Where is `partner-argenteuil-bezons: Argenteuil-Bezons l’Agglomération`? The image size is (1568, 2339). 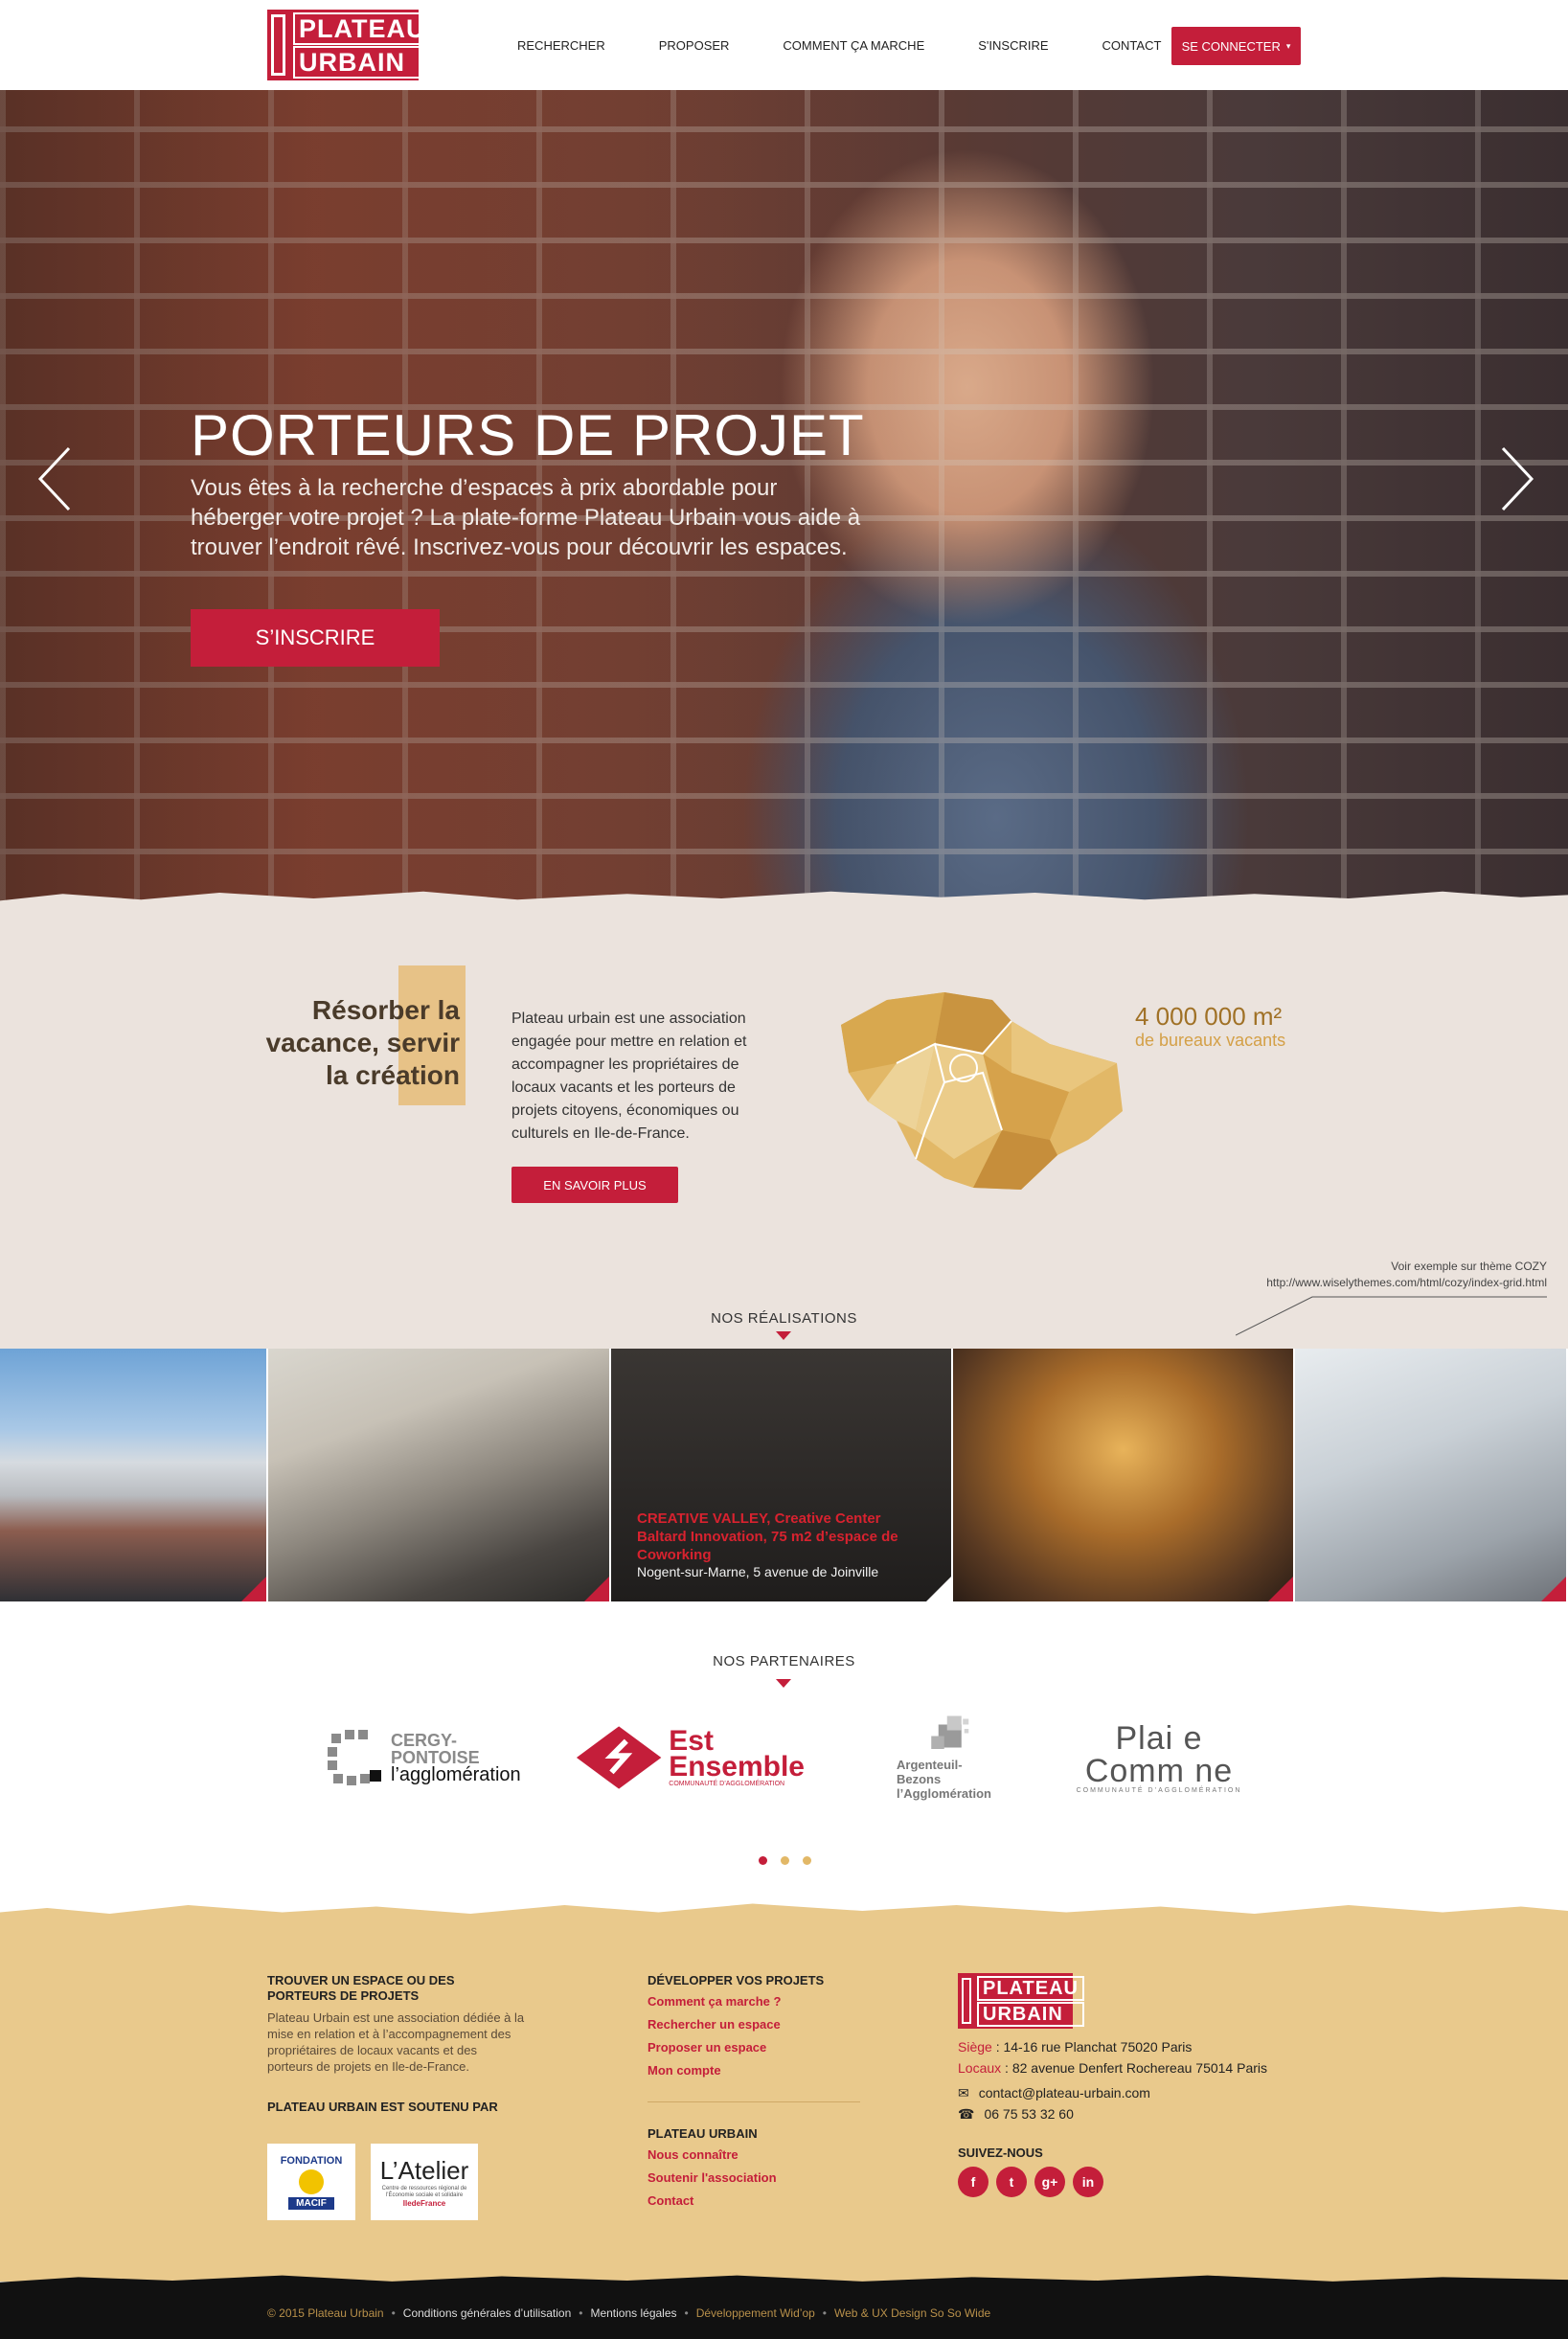 partner-argenteuil-bezons: Argenteuil-Bezons l’Agglomération is located at coordinates (949, 1758).